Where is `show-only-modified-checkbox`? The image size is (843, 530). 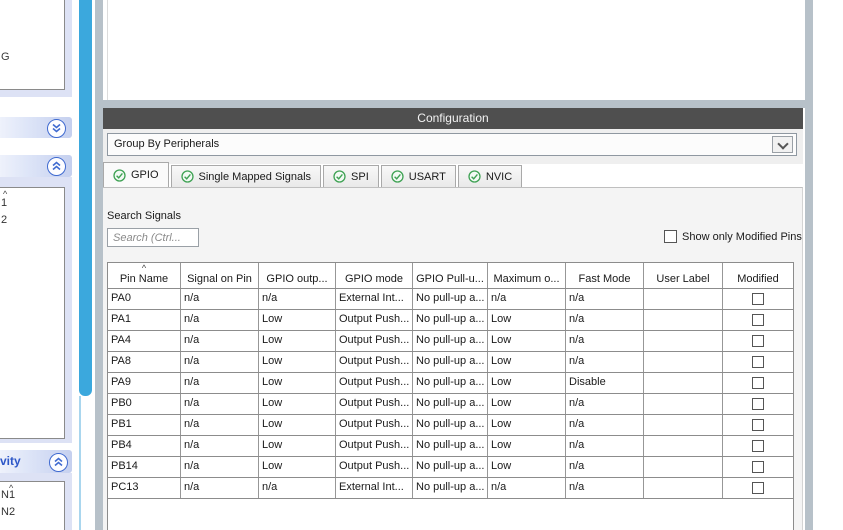
show-only-modified-checkbox is located at coordinates (670, 236).